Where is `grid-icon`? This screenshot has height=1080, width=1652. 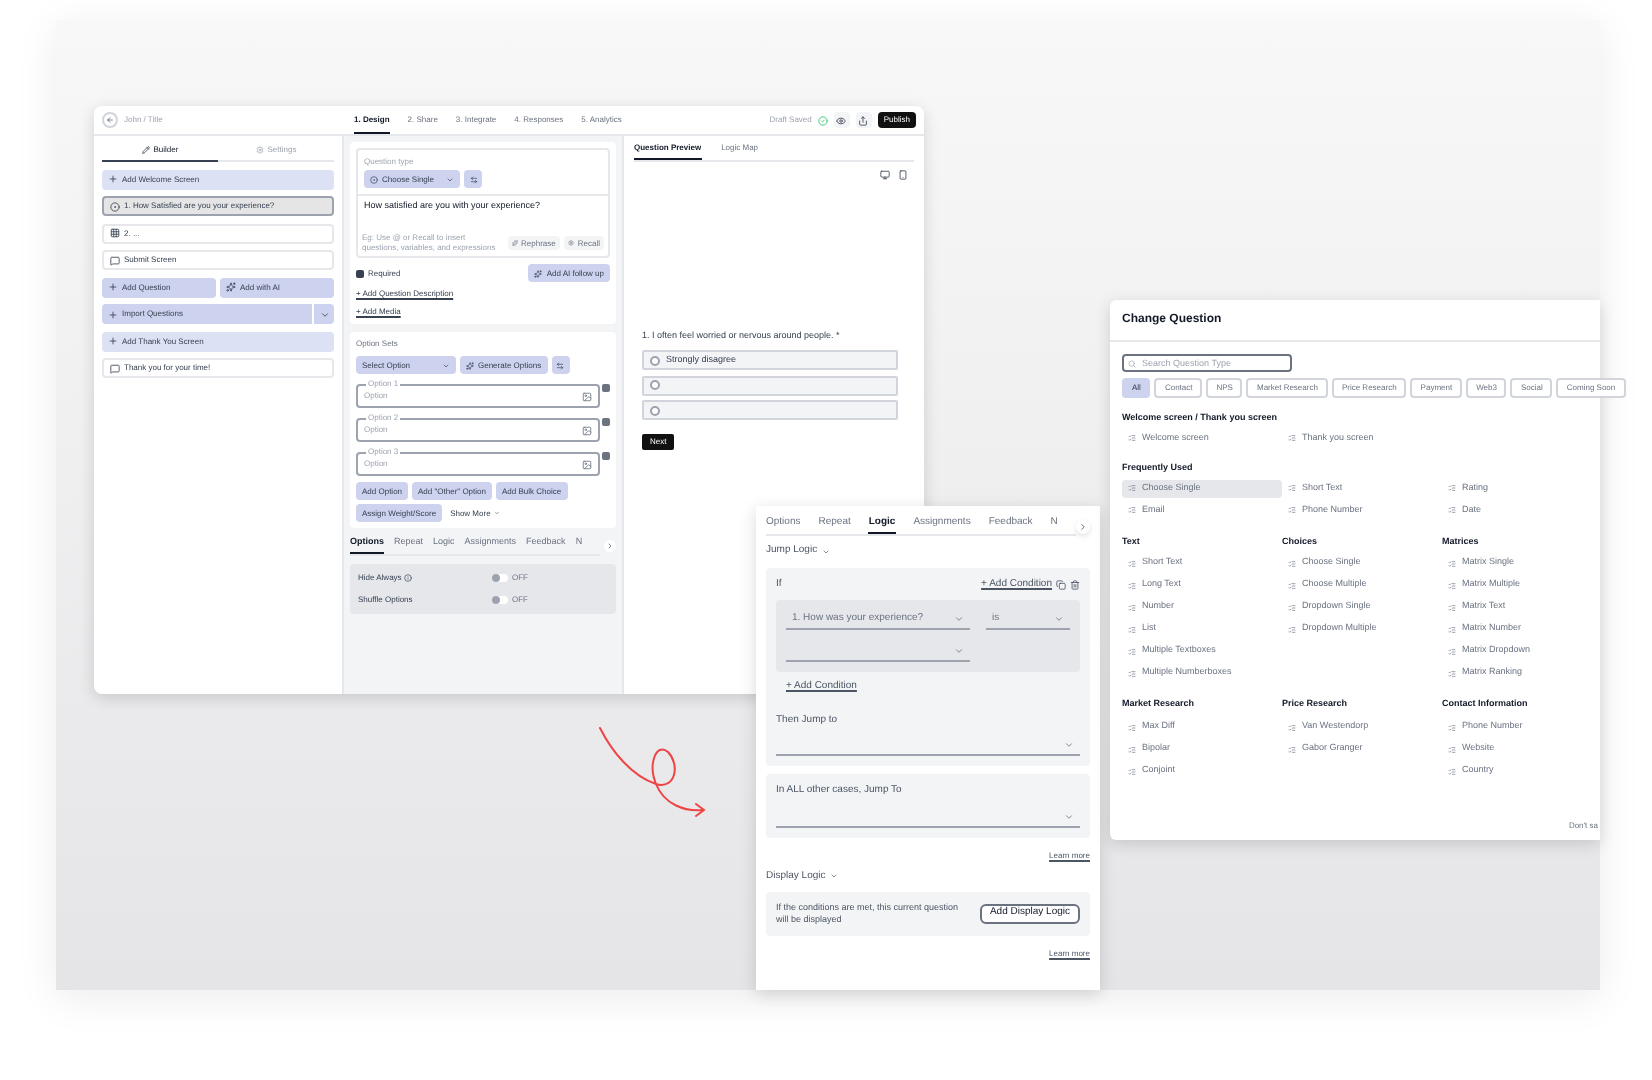
grid-icon is located at coordinates (115, 233).